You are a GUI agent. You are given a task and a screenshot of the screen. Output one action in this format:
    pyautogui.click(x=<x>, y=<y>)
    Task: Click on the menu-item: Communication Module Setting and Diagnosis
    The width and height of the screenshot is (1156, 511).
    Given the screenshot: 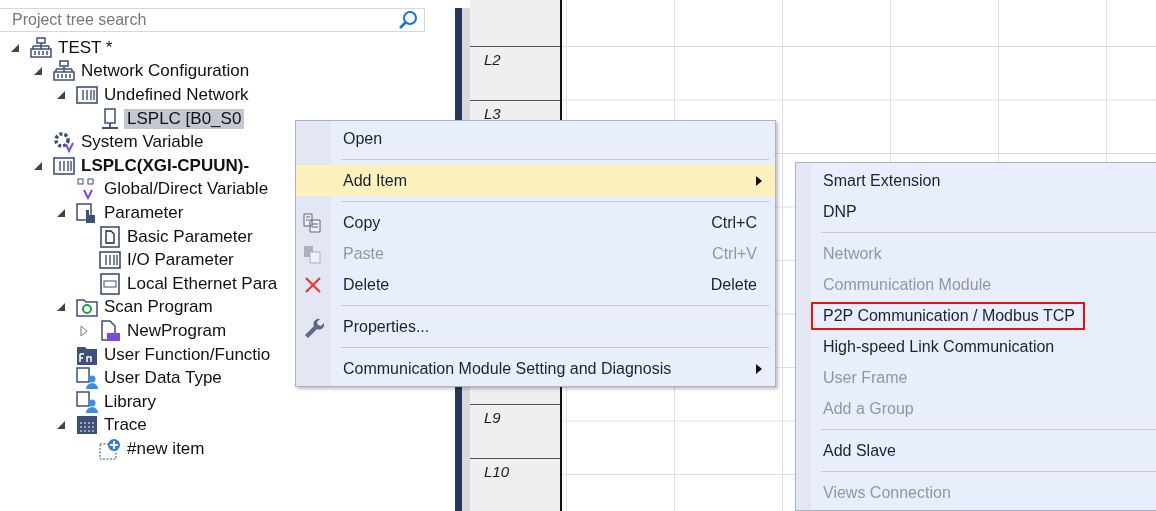 What is the action you would take?
    pyautogui.click(x=535, y=368)
    